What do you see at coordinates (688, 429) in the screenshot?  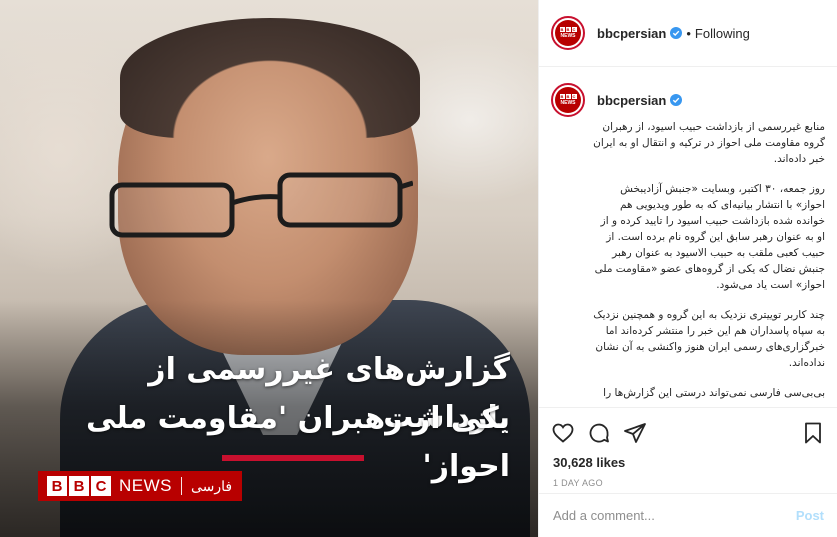 I see `action-bar` at bounding box center [688, 429].